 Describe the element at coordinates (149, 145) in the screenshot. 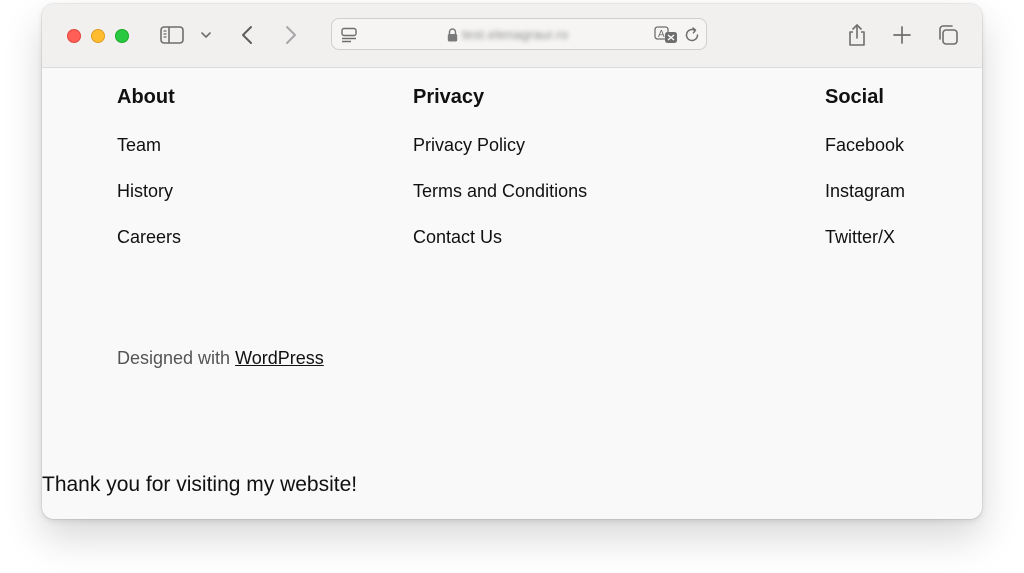

I see `footer-link-team: Team` at that location.